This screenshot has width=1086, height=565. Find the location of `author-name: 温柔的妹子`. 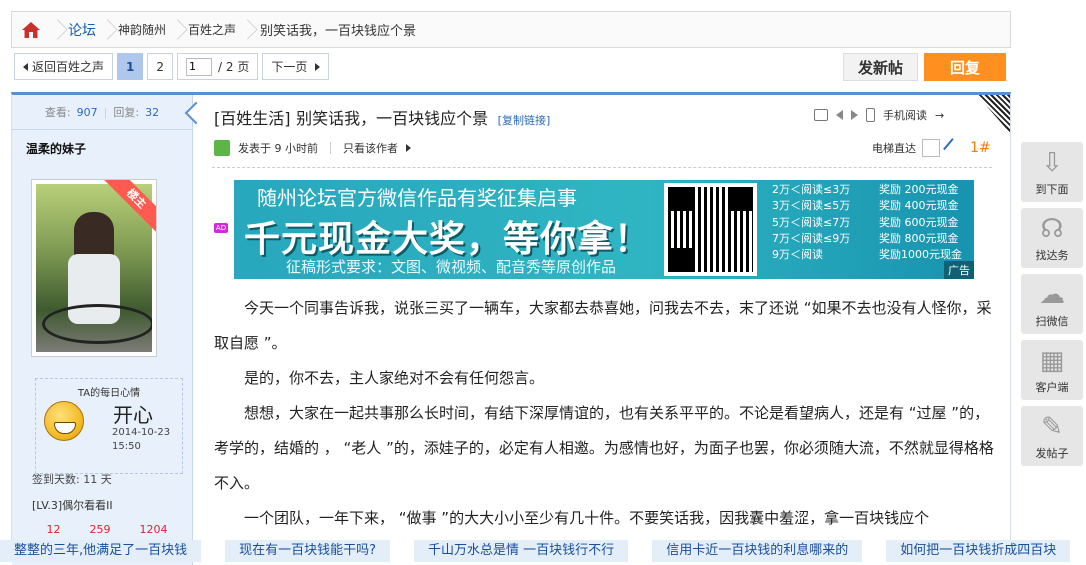

author-name: 温柔的妹子 is located at coordinates (102, 148).